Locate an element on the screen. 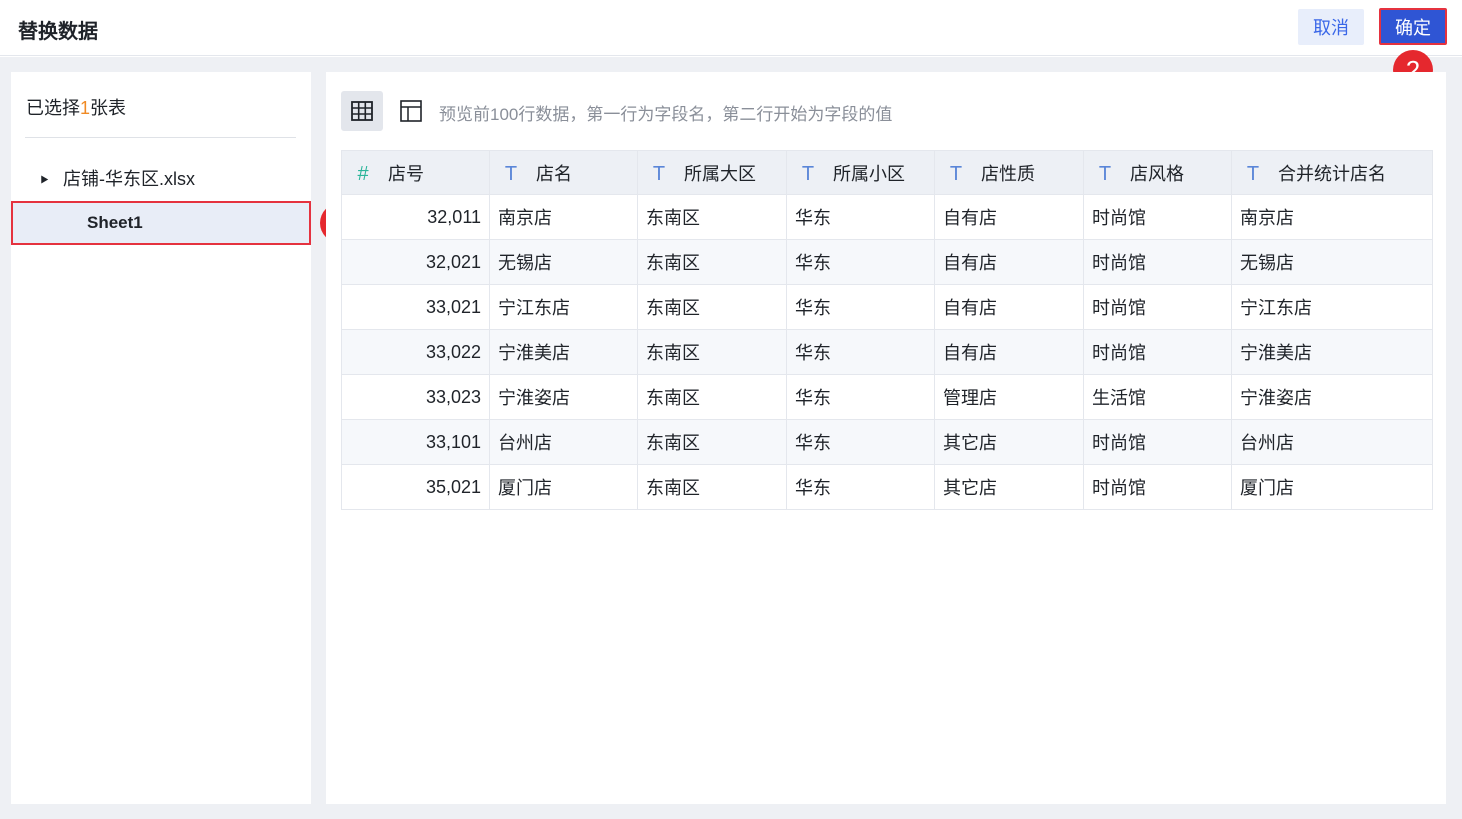  table-cell: 32,021 is located at coordinates (415, 262).